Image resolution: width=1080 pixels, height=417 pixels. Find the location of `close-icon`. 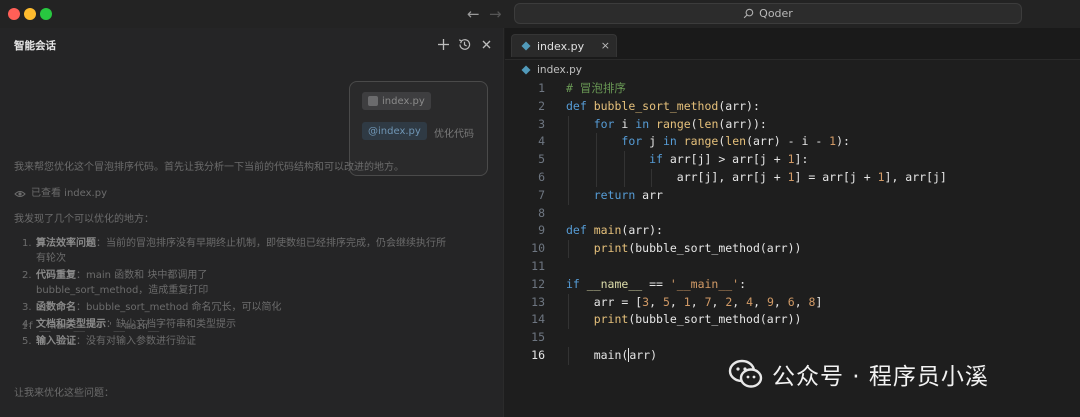

close-icon is located at coordinates (486, 44).